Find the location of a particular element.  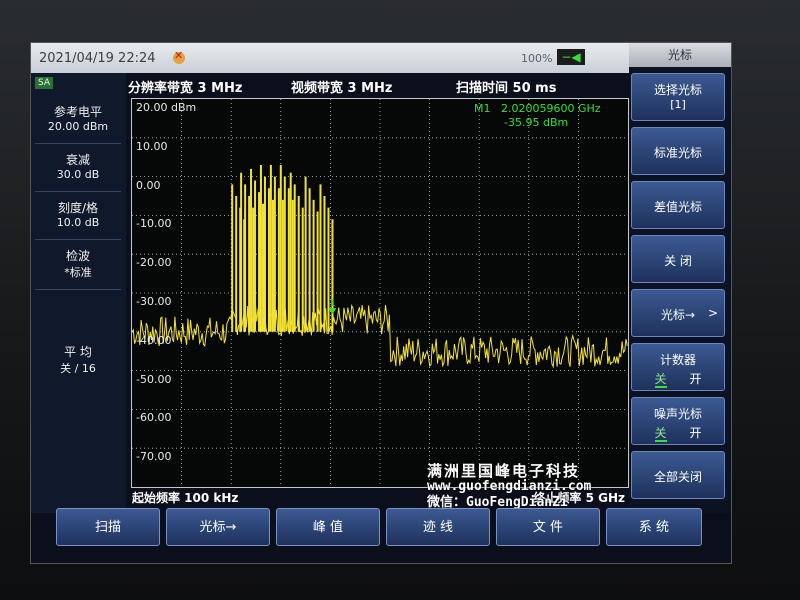

normal-marker-label: 标准光标 is located at coordinates (677, 153).